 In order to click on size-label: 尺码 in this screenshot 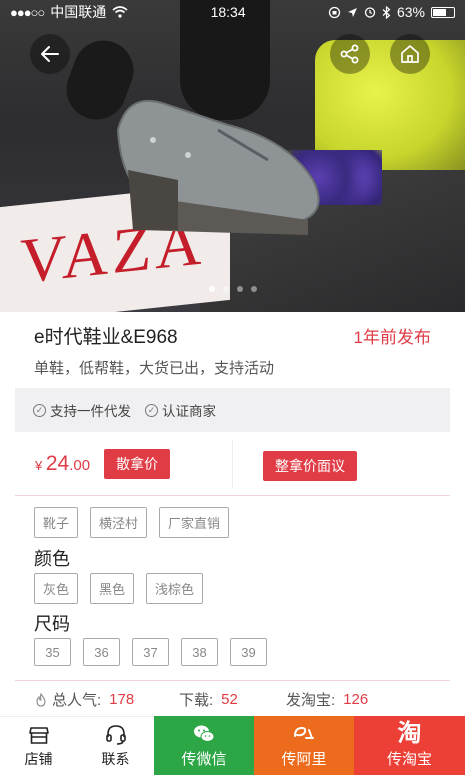, I will do `click(52, 624)`.